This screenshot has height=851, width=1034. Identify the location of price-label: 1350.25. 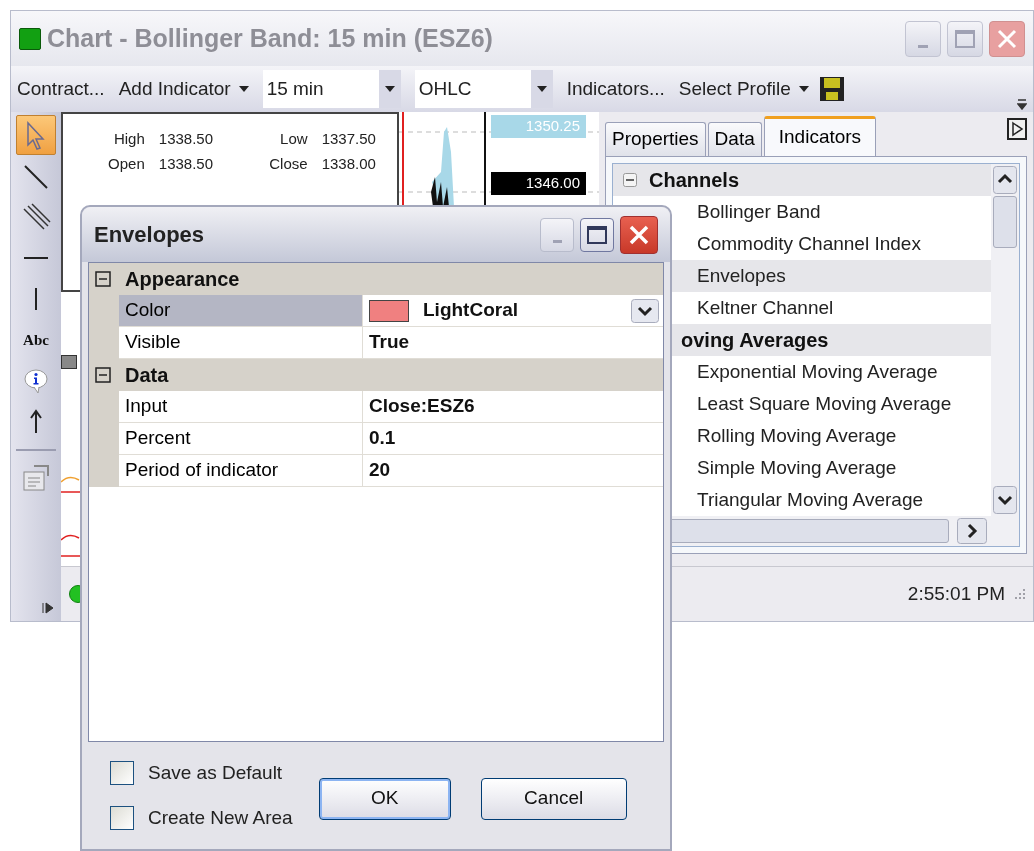
(538, 126).